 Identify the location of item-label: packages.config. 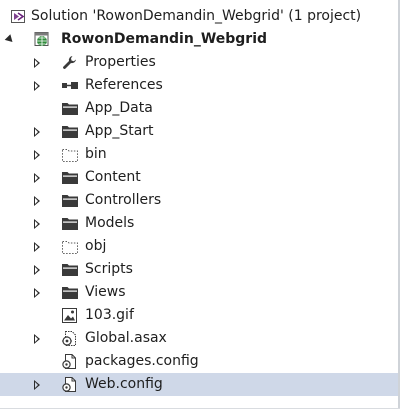
(142, 361).